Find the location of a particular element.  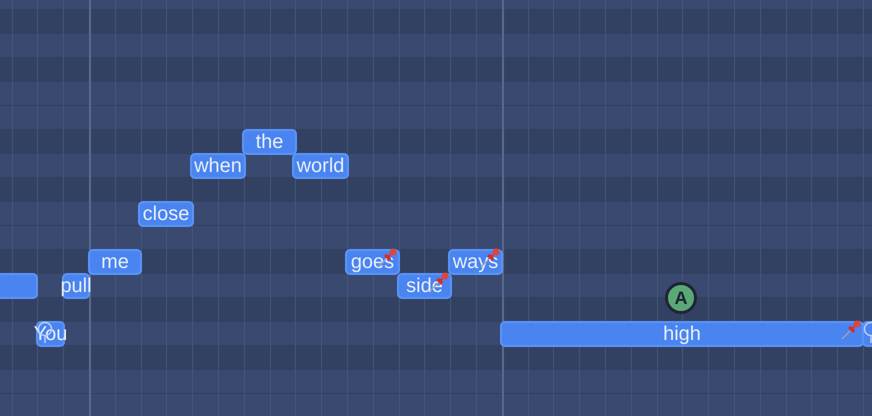

note-block: when is located at coordinates (218, 166).